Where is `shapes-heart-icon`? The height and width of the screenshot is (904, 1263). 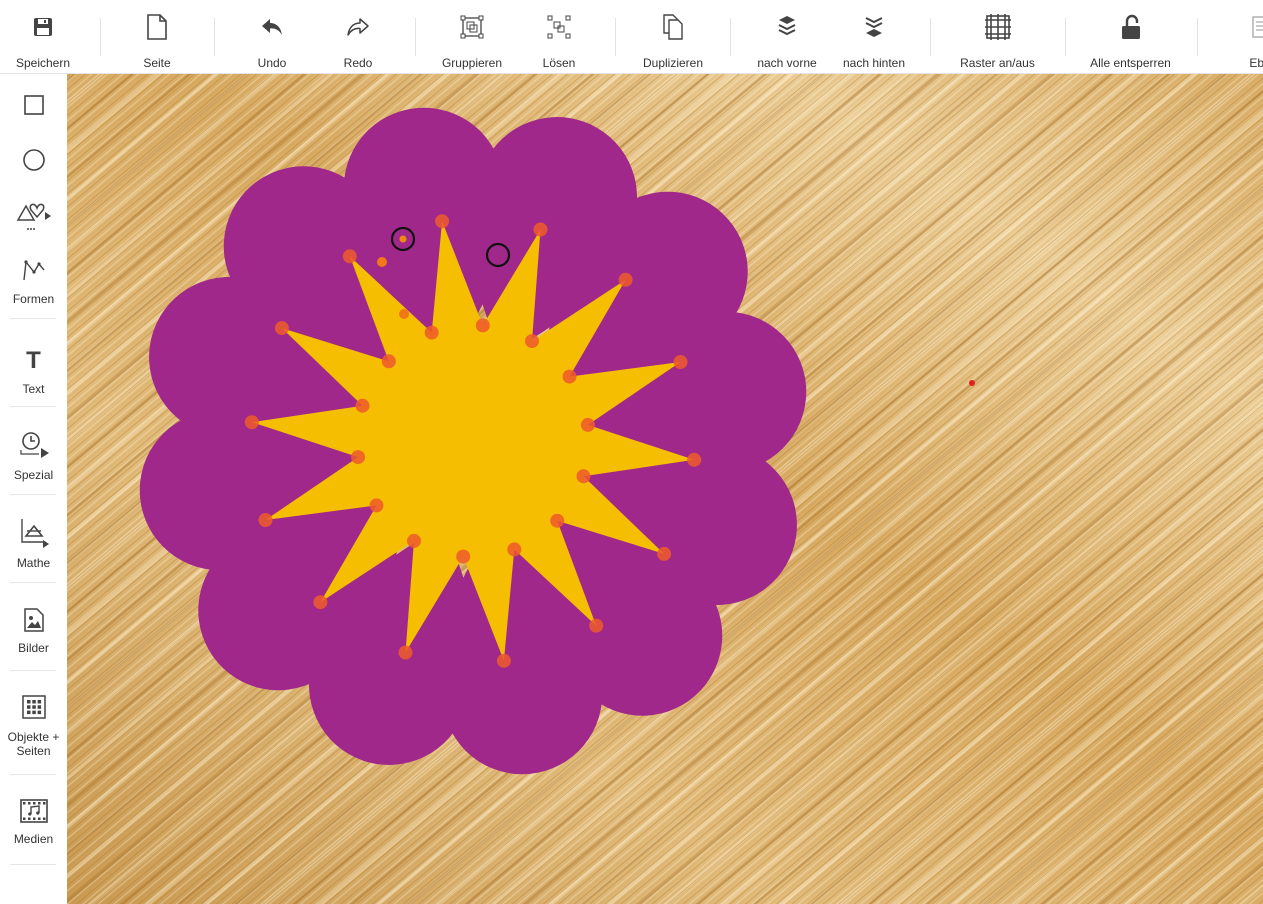
shapes-heart-icon is located at coordinates (34, 215).